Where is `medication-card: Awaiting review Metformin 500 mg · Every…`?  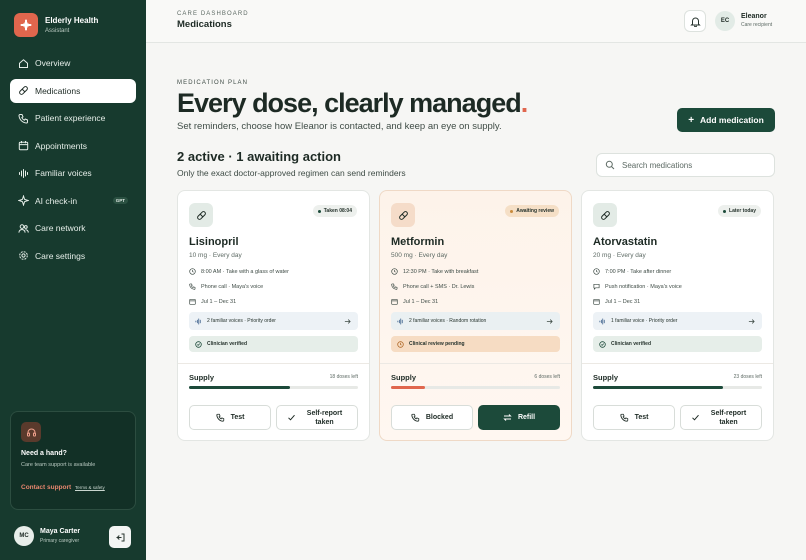
medication-card: Awaiting review Metformin 500 mg · Every… is located at coordinates (475, 315).